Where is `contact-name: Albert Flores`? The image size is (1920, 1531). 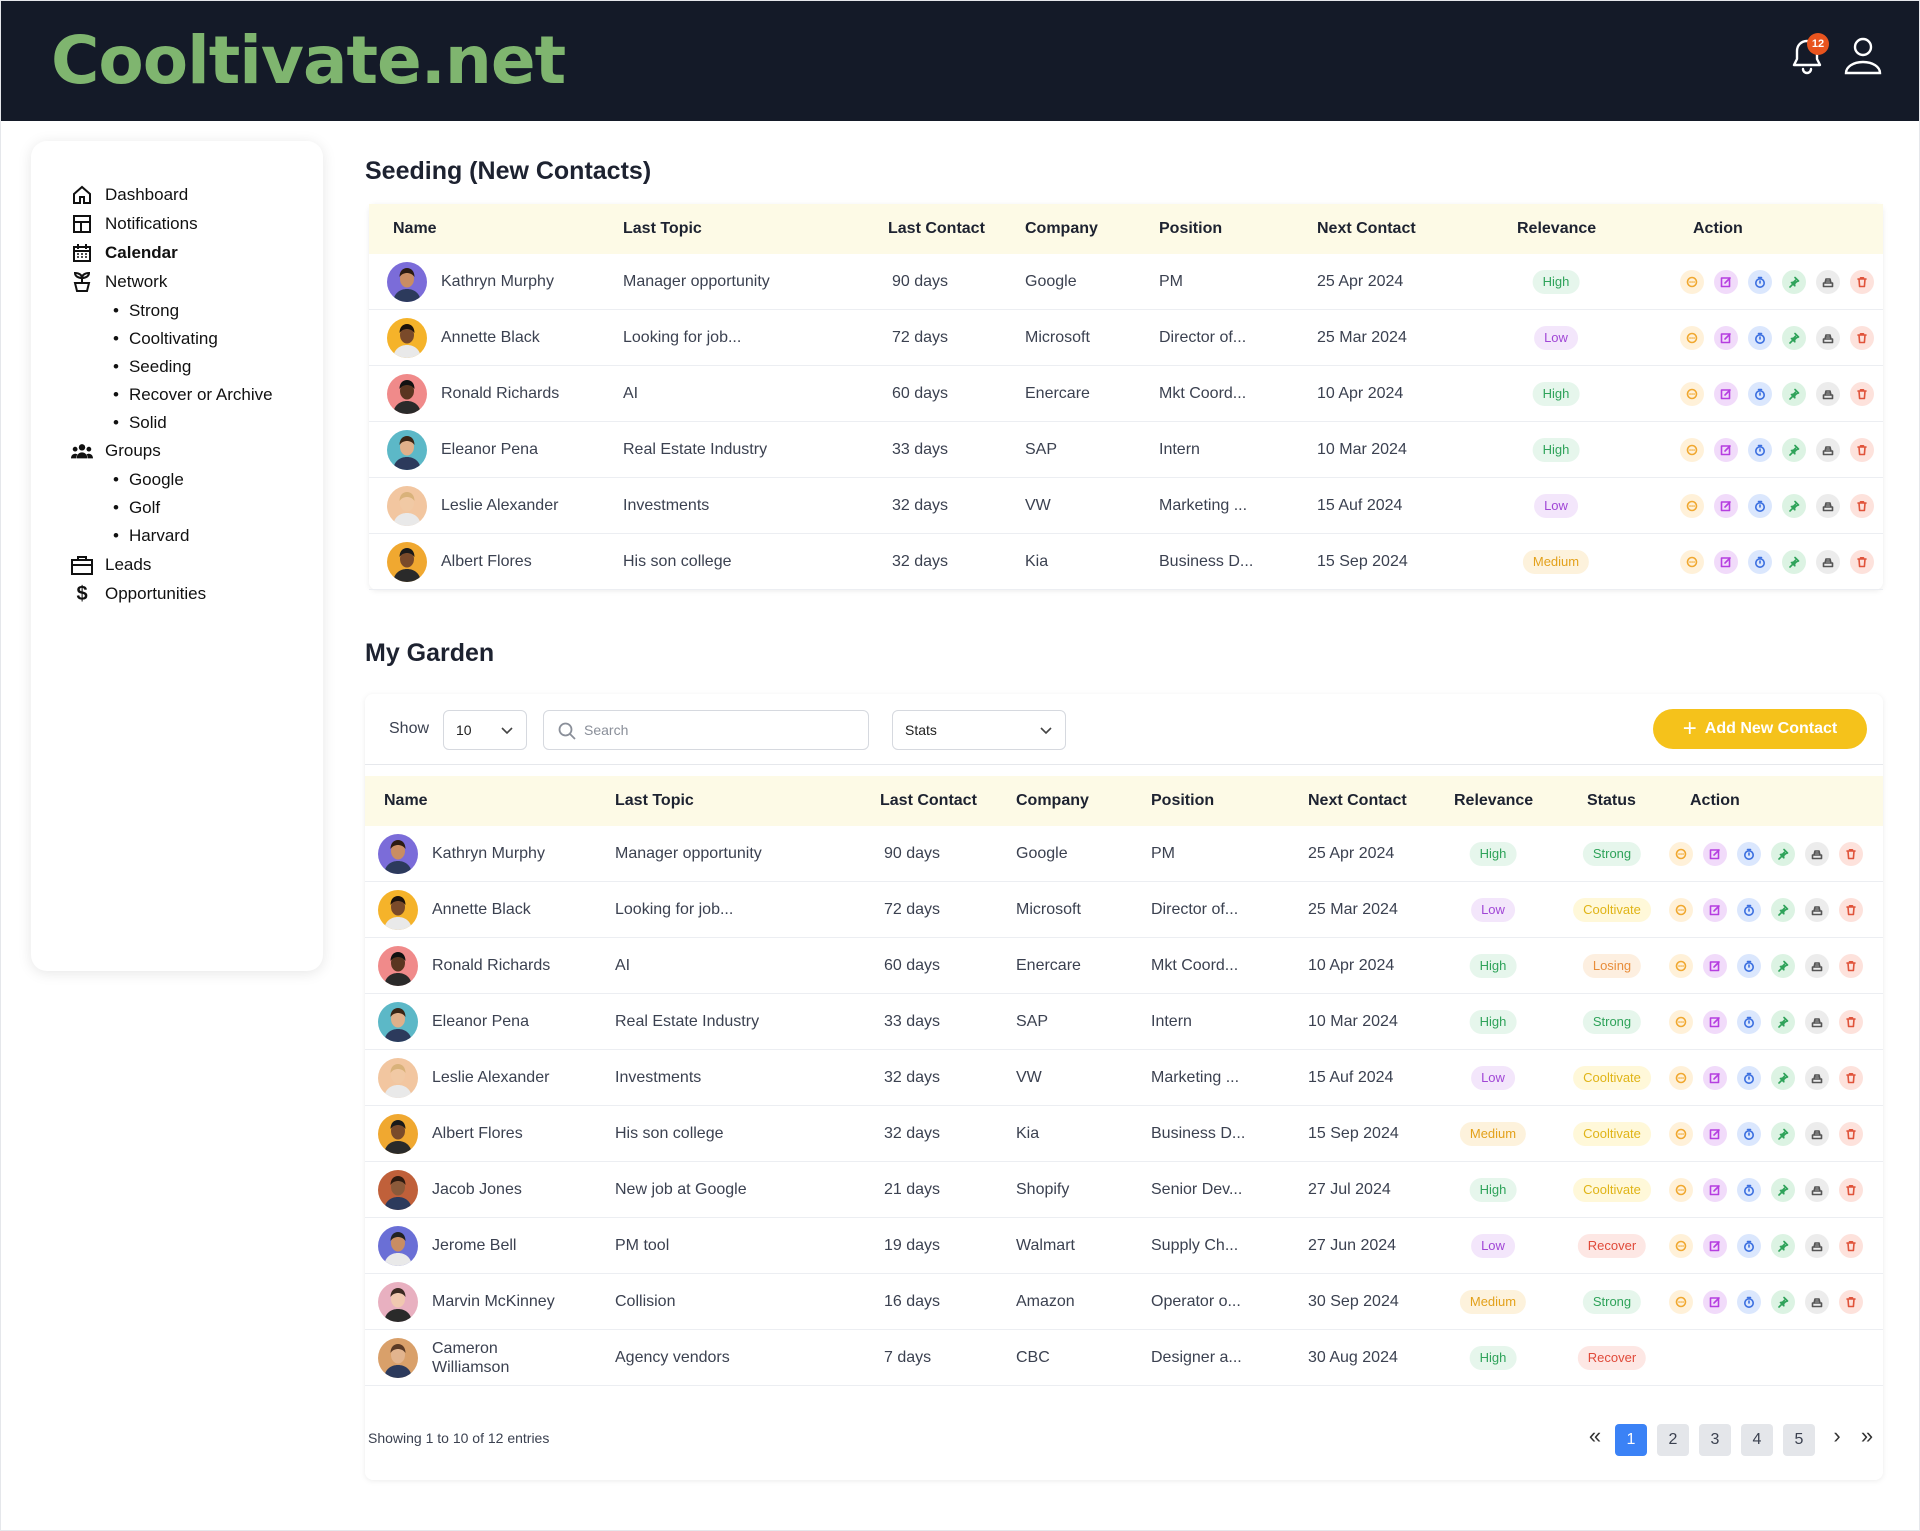
contact-name: Albert Flores is located at coordinates (486, 562).